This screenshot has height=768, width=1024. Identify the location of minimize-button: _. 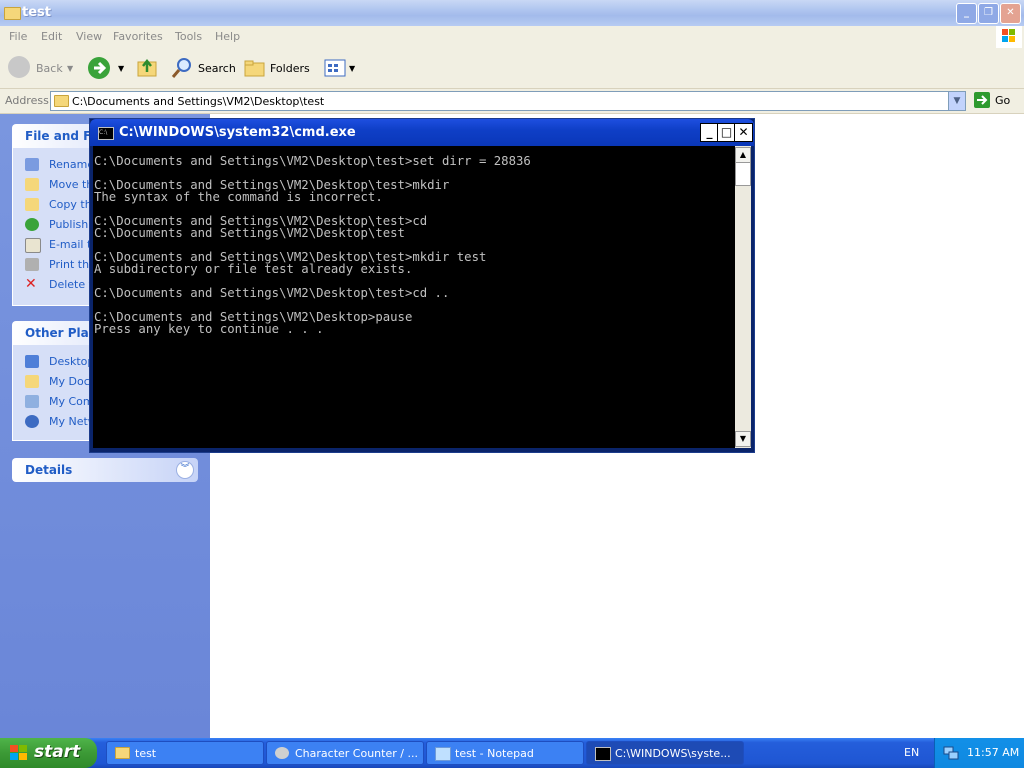
(966, 13).